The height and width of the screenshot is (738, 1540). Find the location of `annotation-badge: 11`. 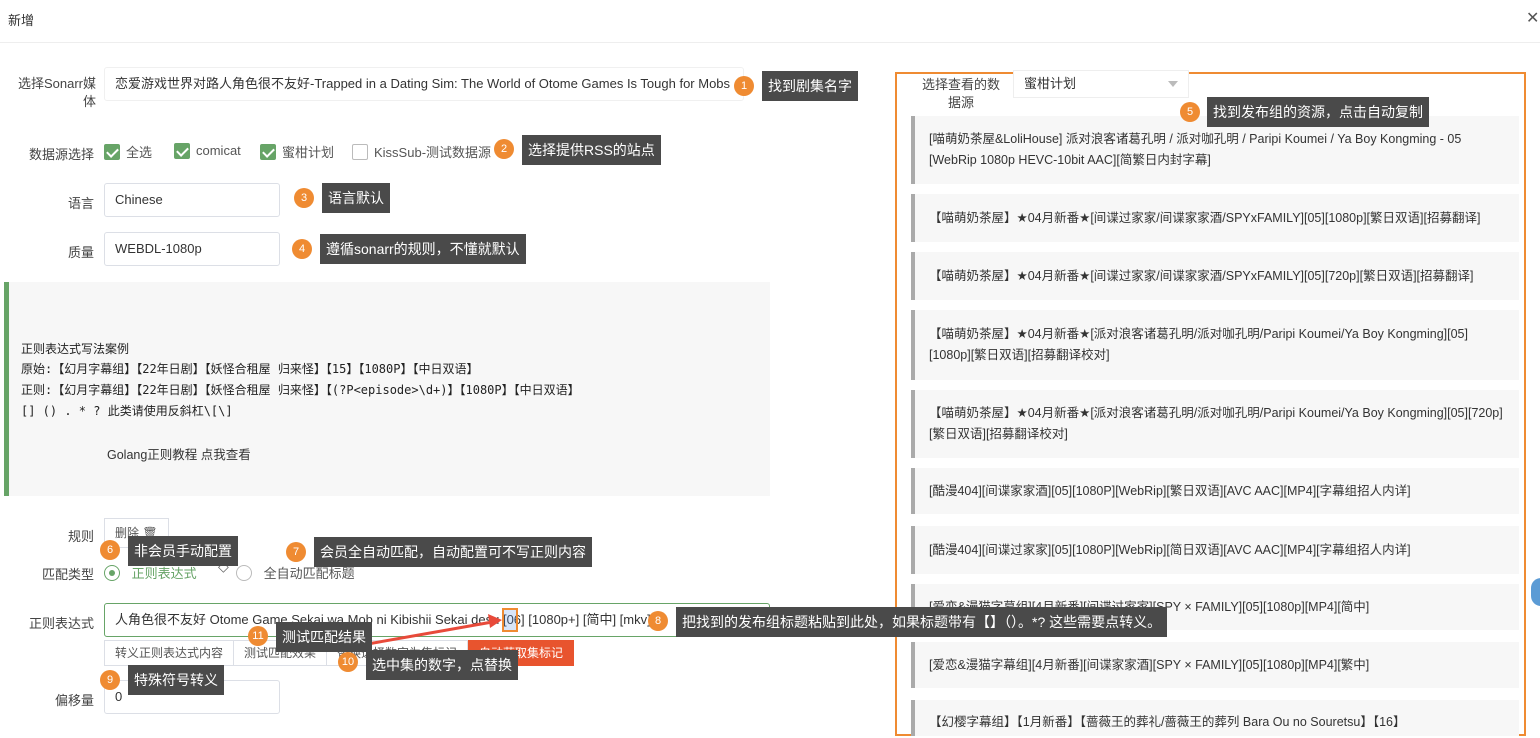

annotation-badge: 11 is located at coordinates (258, 636).